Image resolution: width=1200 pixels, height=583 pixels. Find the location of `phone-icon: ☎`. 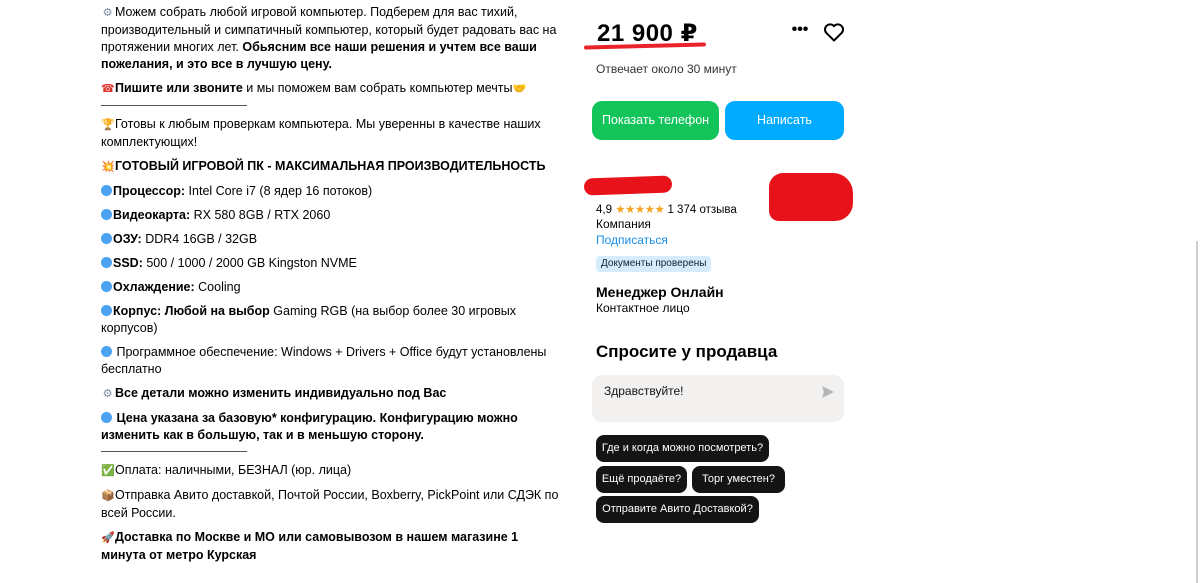

phone-icon: ☎ is located at coordinates (108, 89).